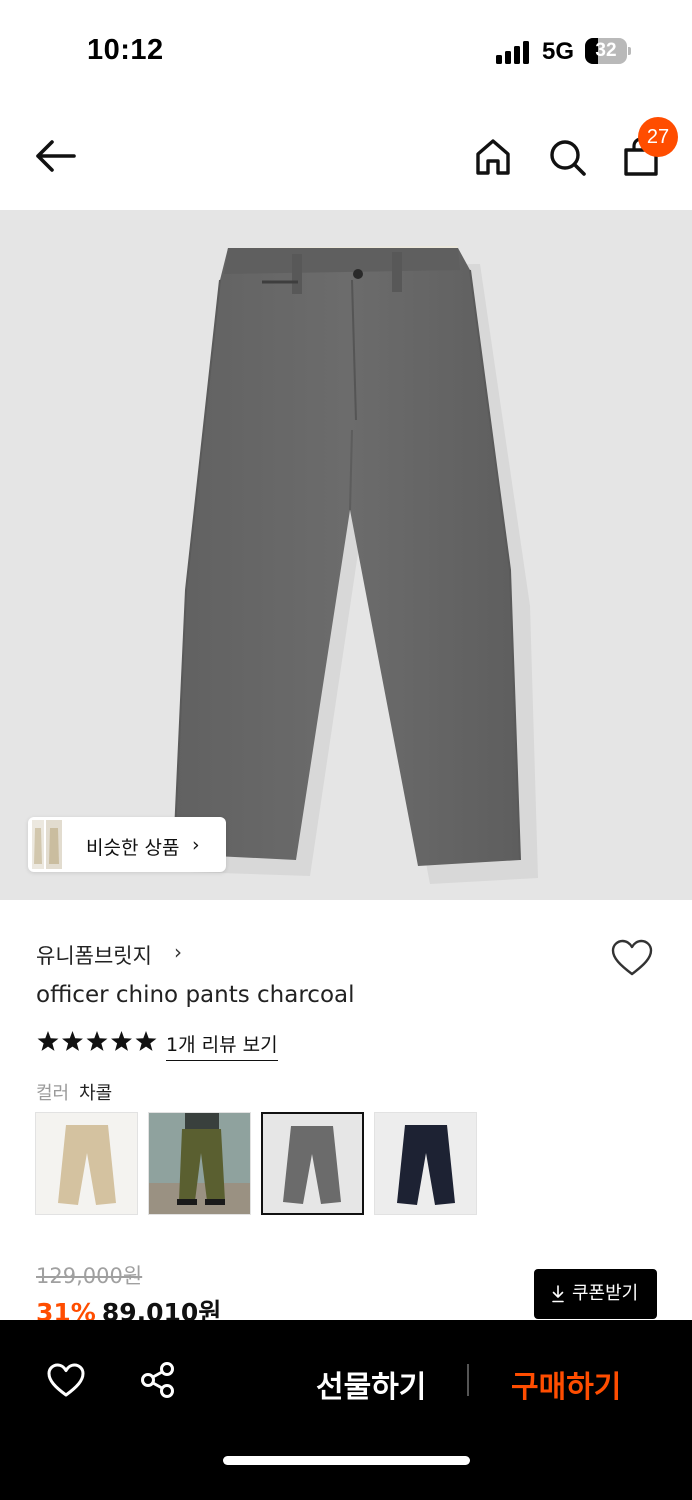 The width and height of the screenshot is (692, 1500). What do you see at coordinates (53, 1093) in the screenshot?
I see `color-label: 컬러` at bounding box center [53, 1093].